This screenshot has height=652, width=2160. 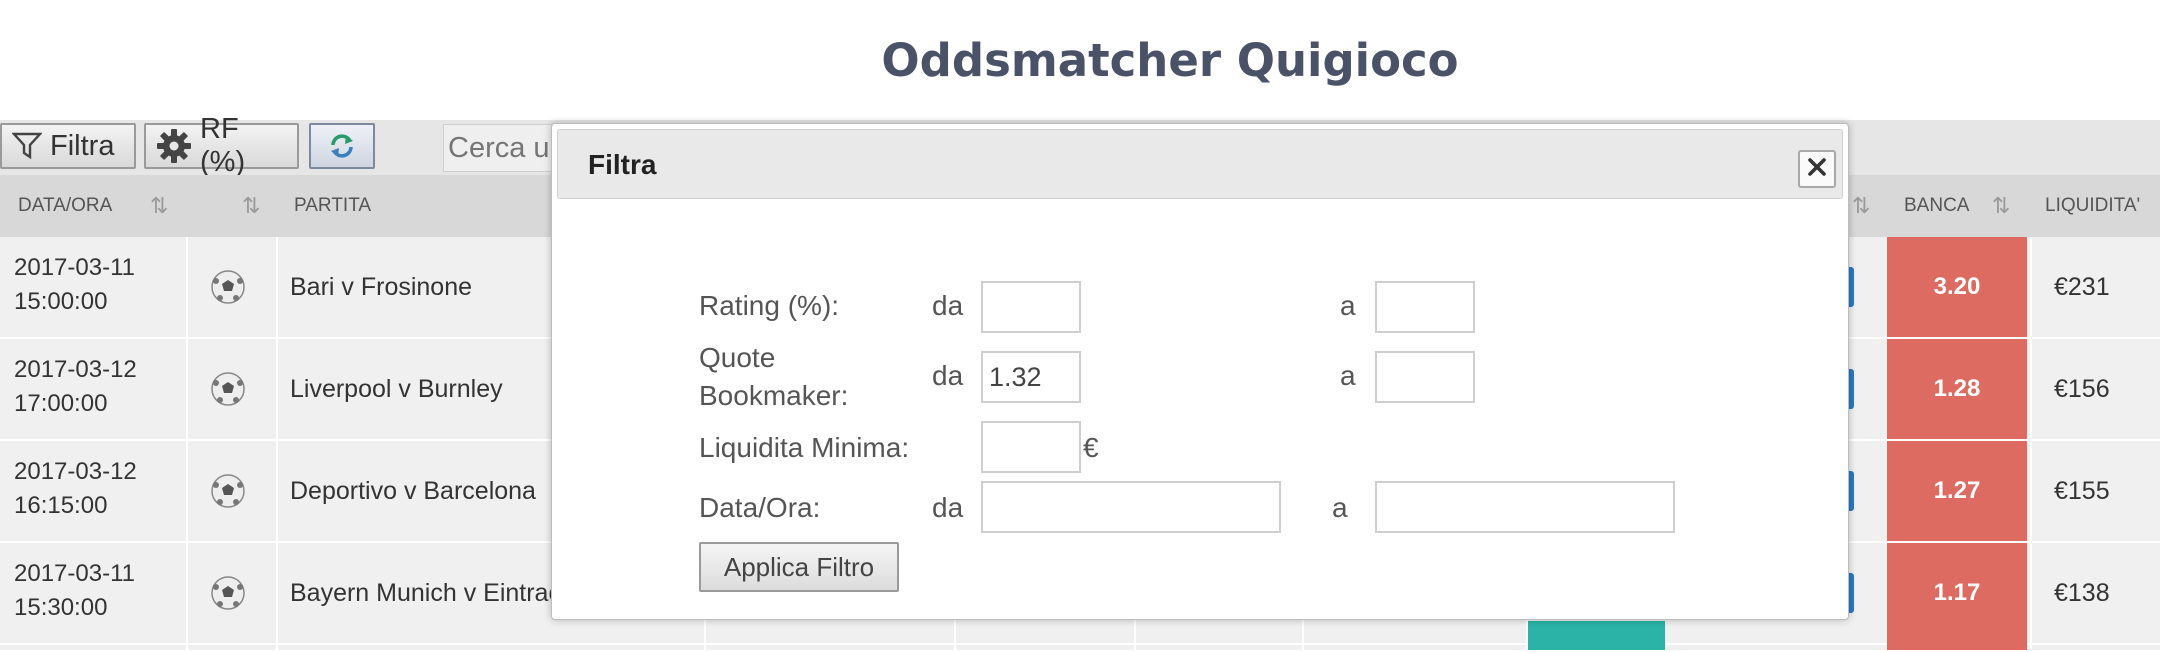 What do you see at coordinates (1091, 447) in the screenshot?
I see `currency-symbol: €` at bounding box center [1091, 447].